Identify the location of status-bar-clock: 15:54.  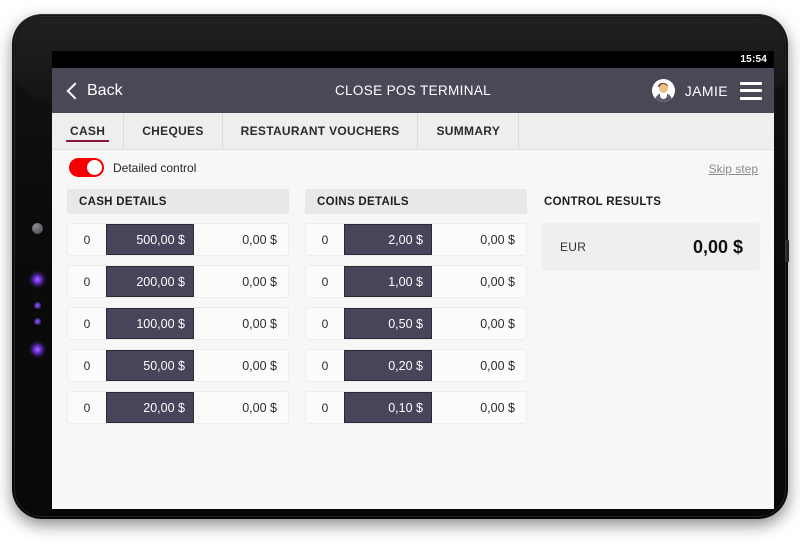
(753, 59).